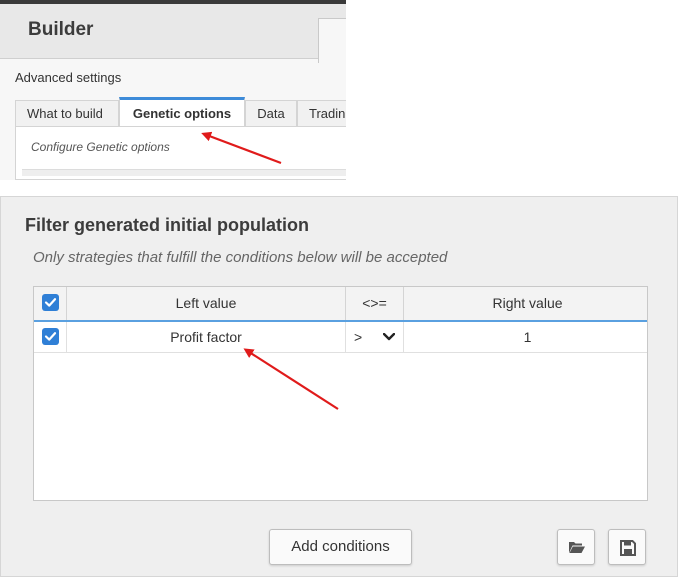 This screenshot has height=577, width=680. Describe the element at coordinates (270, 270) in the screenshot. I see `annotation-arrows` at that location.